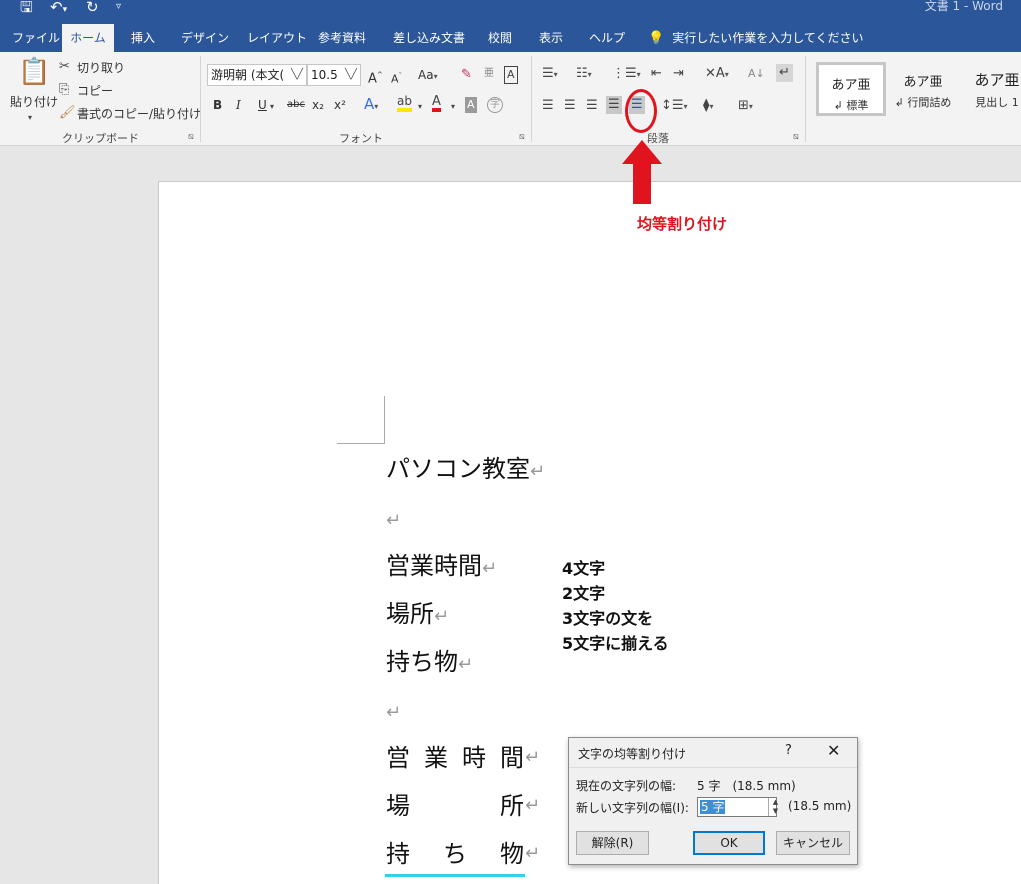 The width and height of the screenshot is (1021, 884). Describe the element at coordinates (238, 105) in the screenshot. I see `italic-button: I` at that location.